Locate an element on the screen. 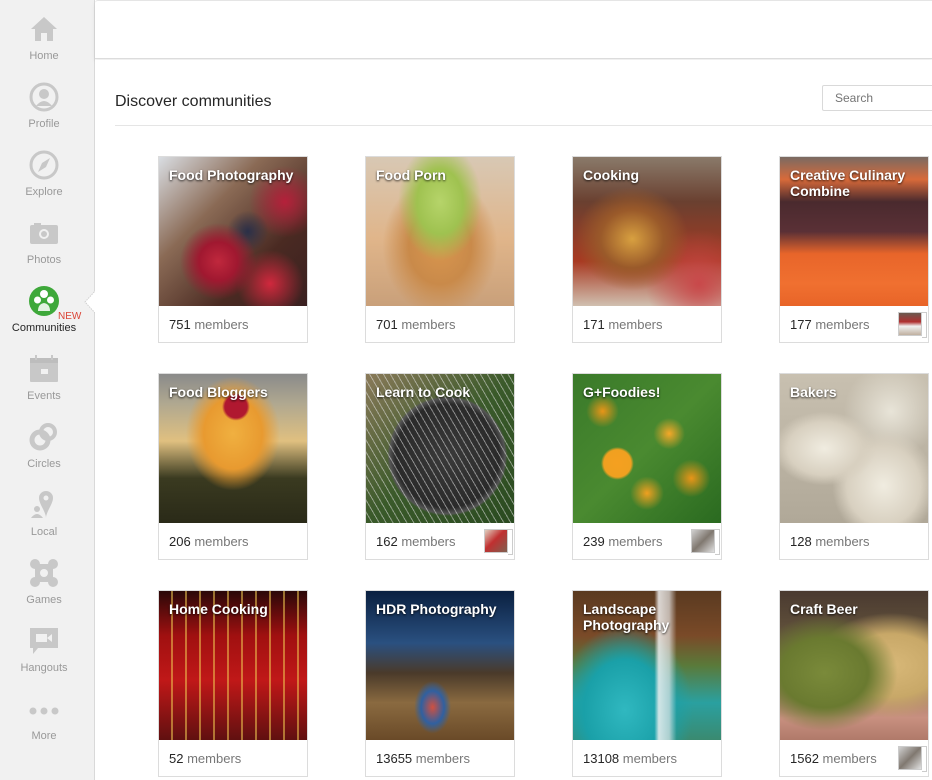 This screenshot has width=932, height=780. search-box is located at coordinates (877, 98).